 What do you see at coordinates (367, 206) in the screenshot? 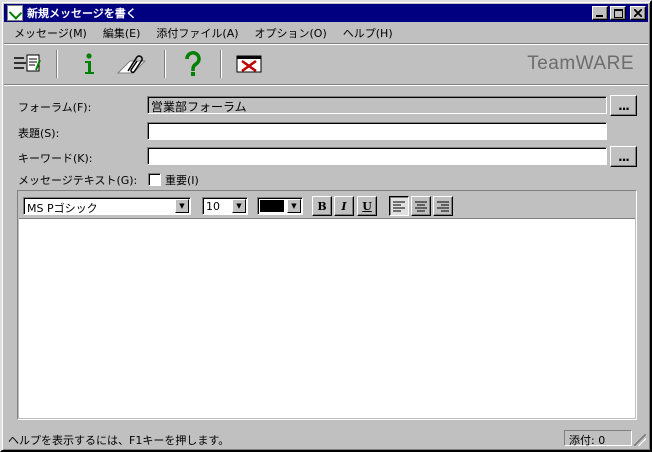
I see `underline-button: U` at bounding box center [367, 206].